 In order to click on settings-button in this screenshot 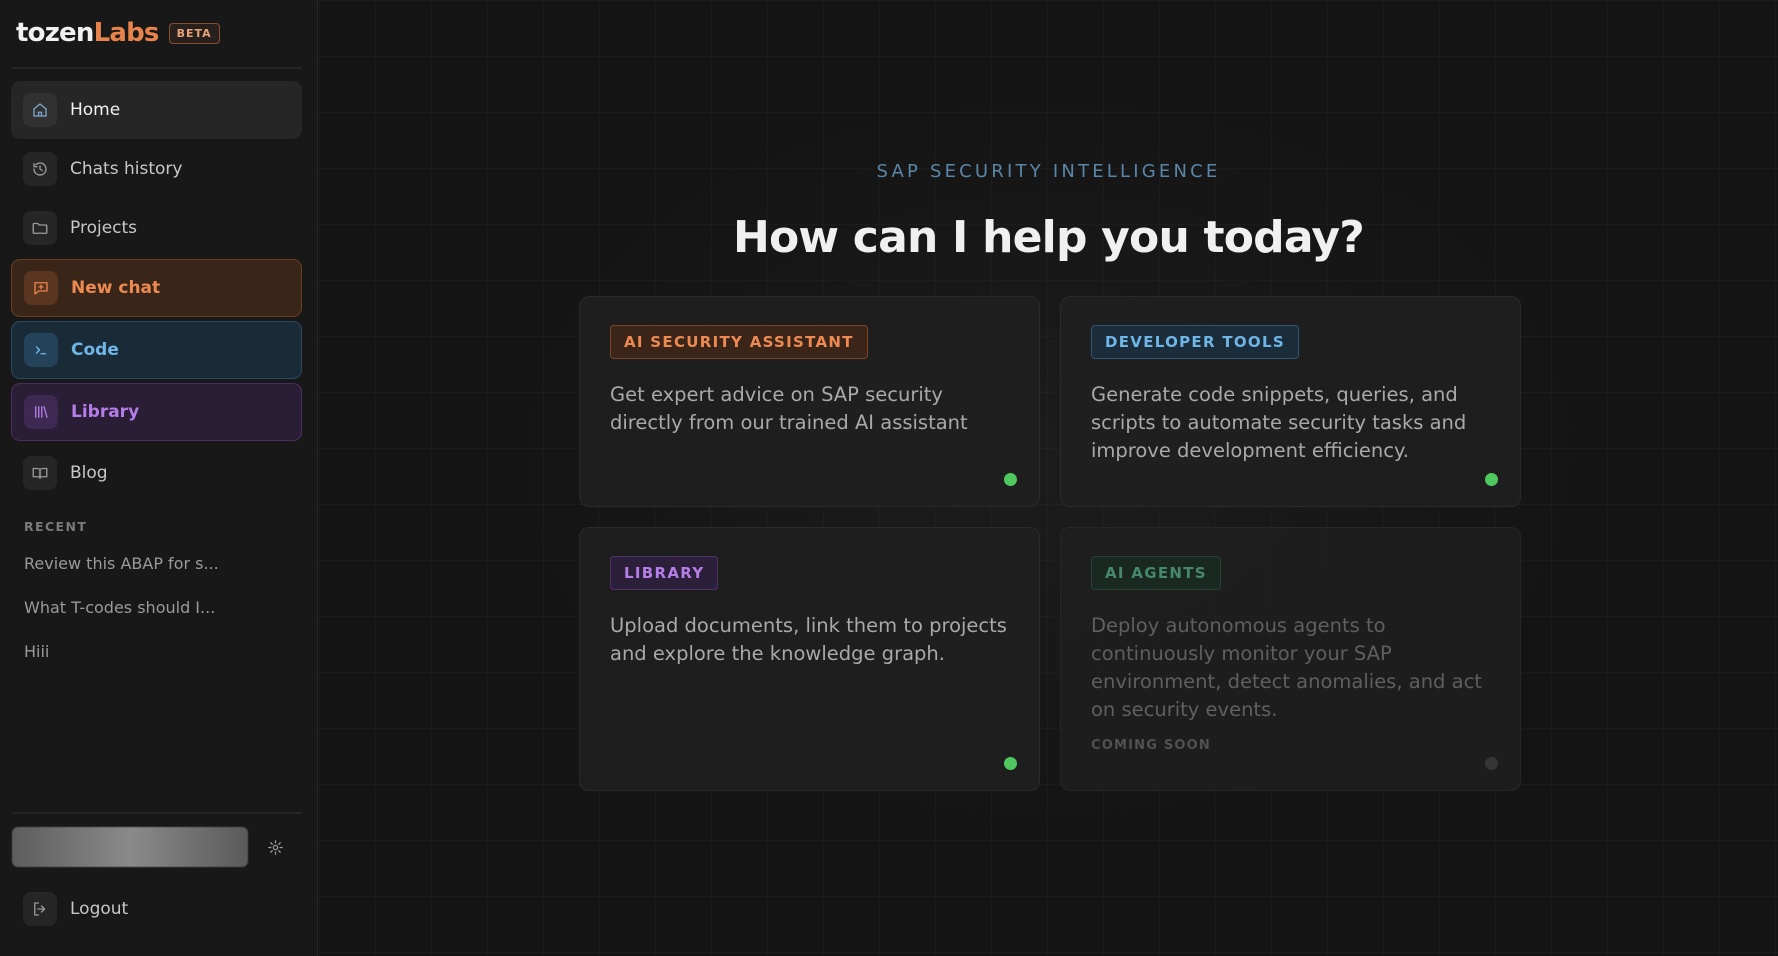, I will do `click(275, 847)`.